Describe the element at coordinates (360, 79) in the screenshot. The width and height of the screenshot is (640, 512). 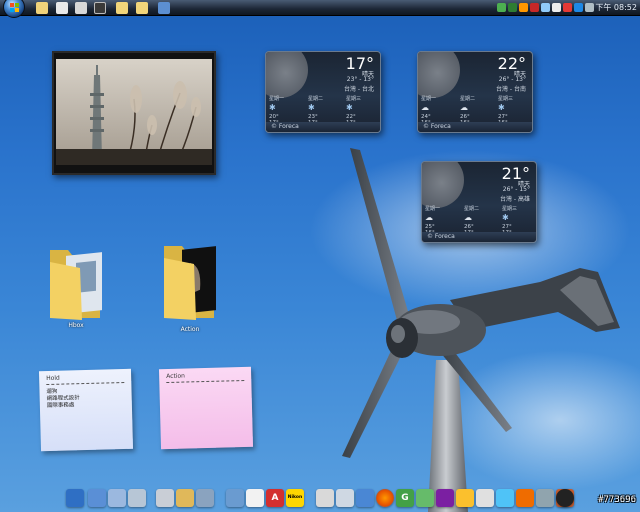
I see `temp-range: 23° - 13°` at that location.